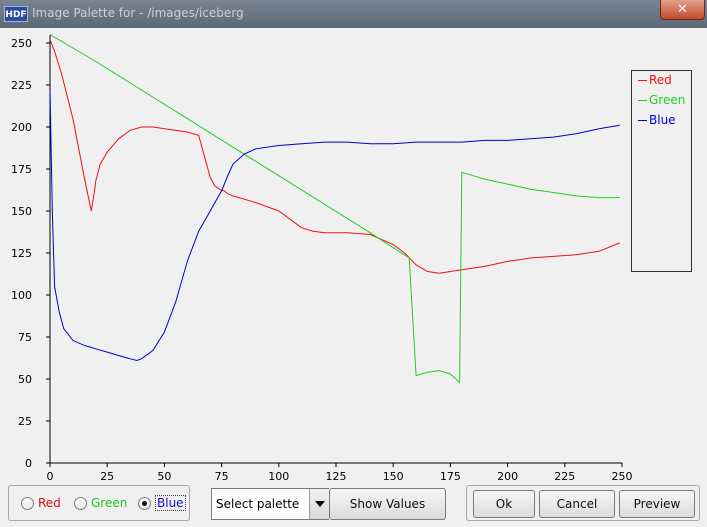 Image resolution: width=707 pixels, height=527 pixels. Describe the element at coordinates (144, 503) in the screenshot. I see `radio-blue` at that location.